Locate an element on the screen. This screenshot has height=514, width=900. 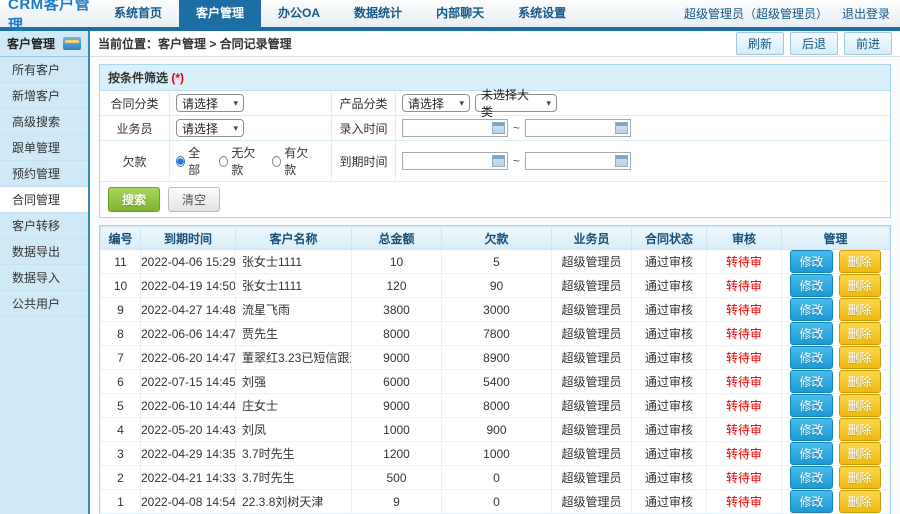
column-header: 合同状态 is located at coordinates (669, 238).